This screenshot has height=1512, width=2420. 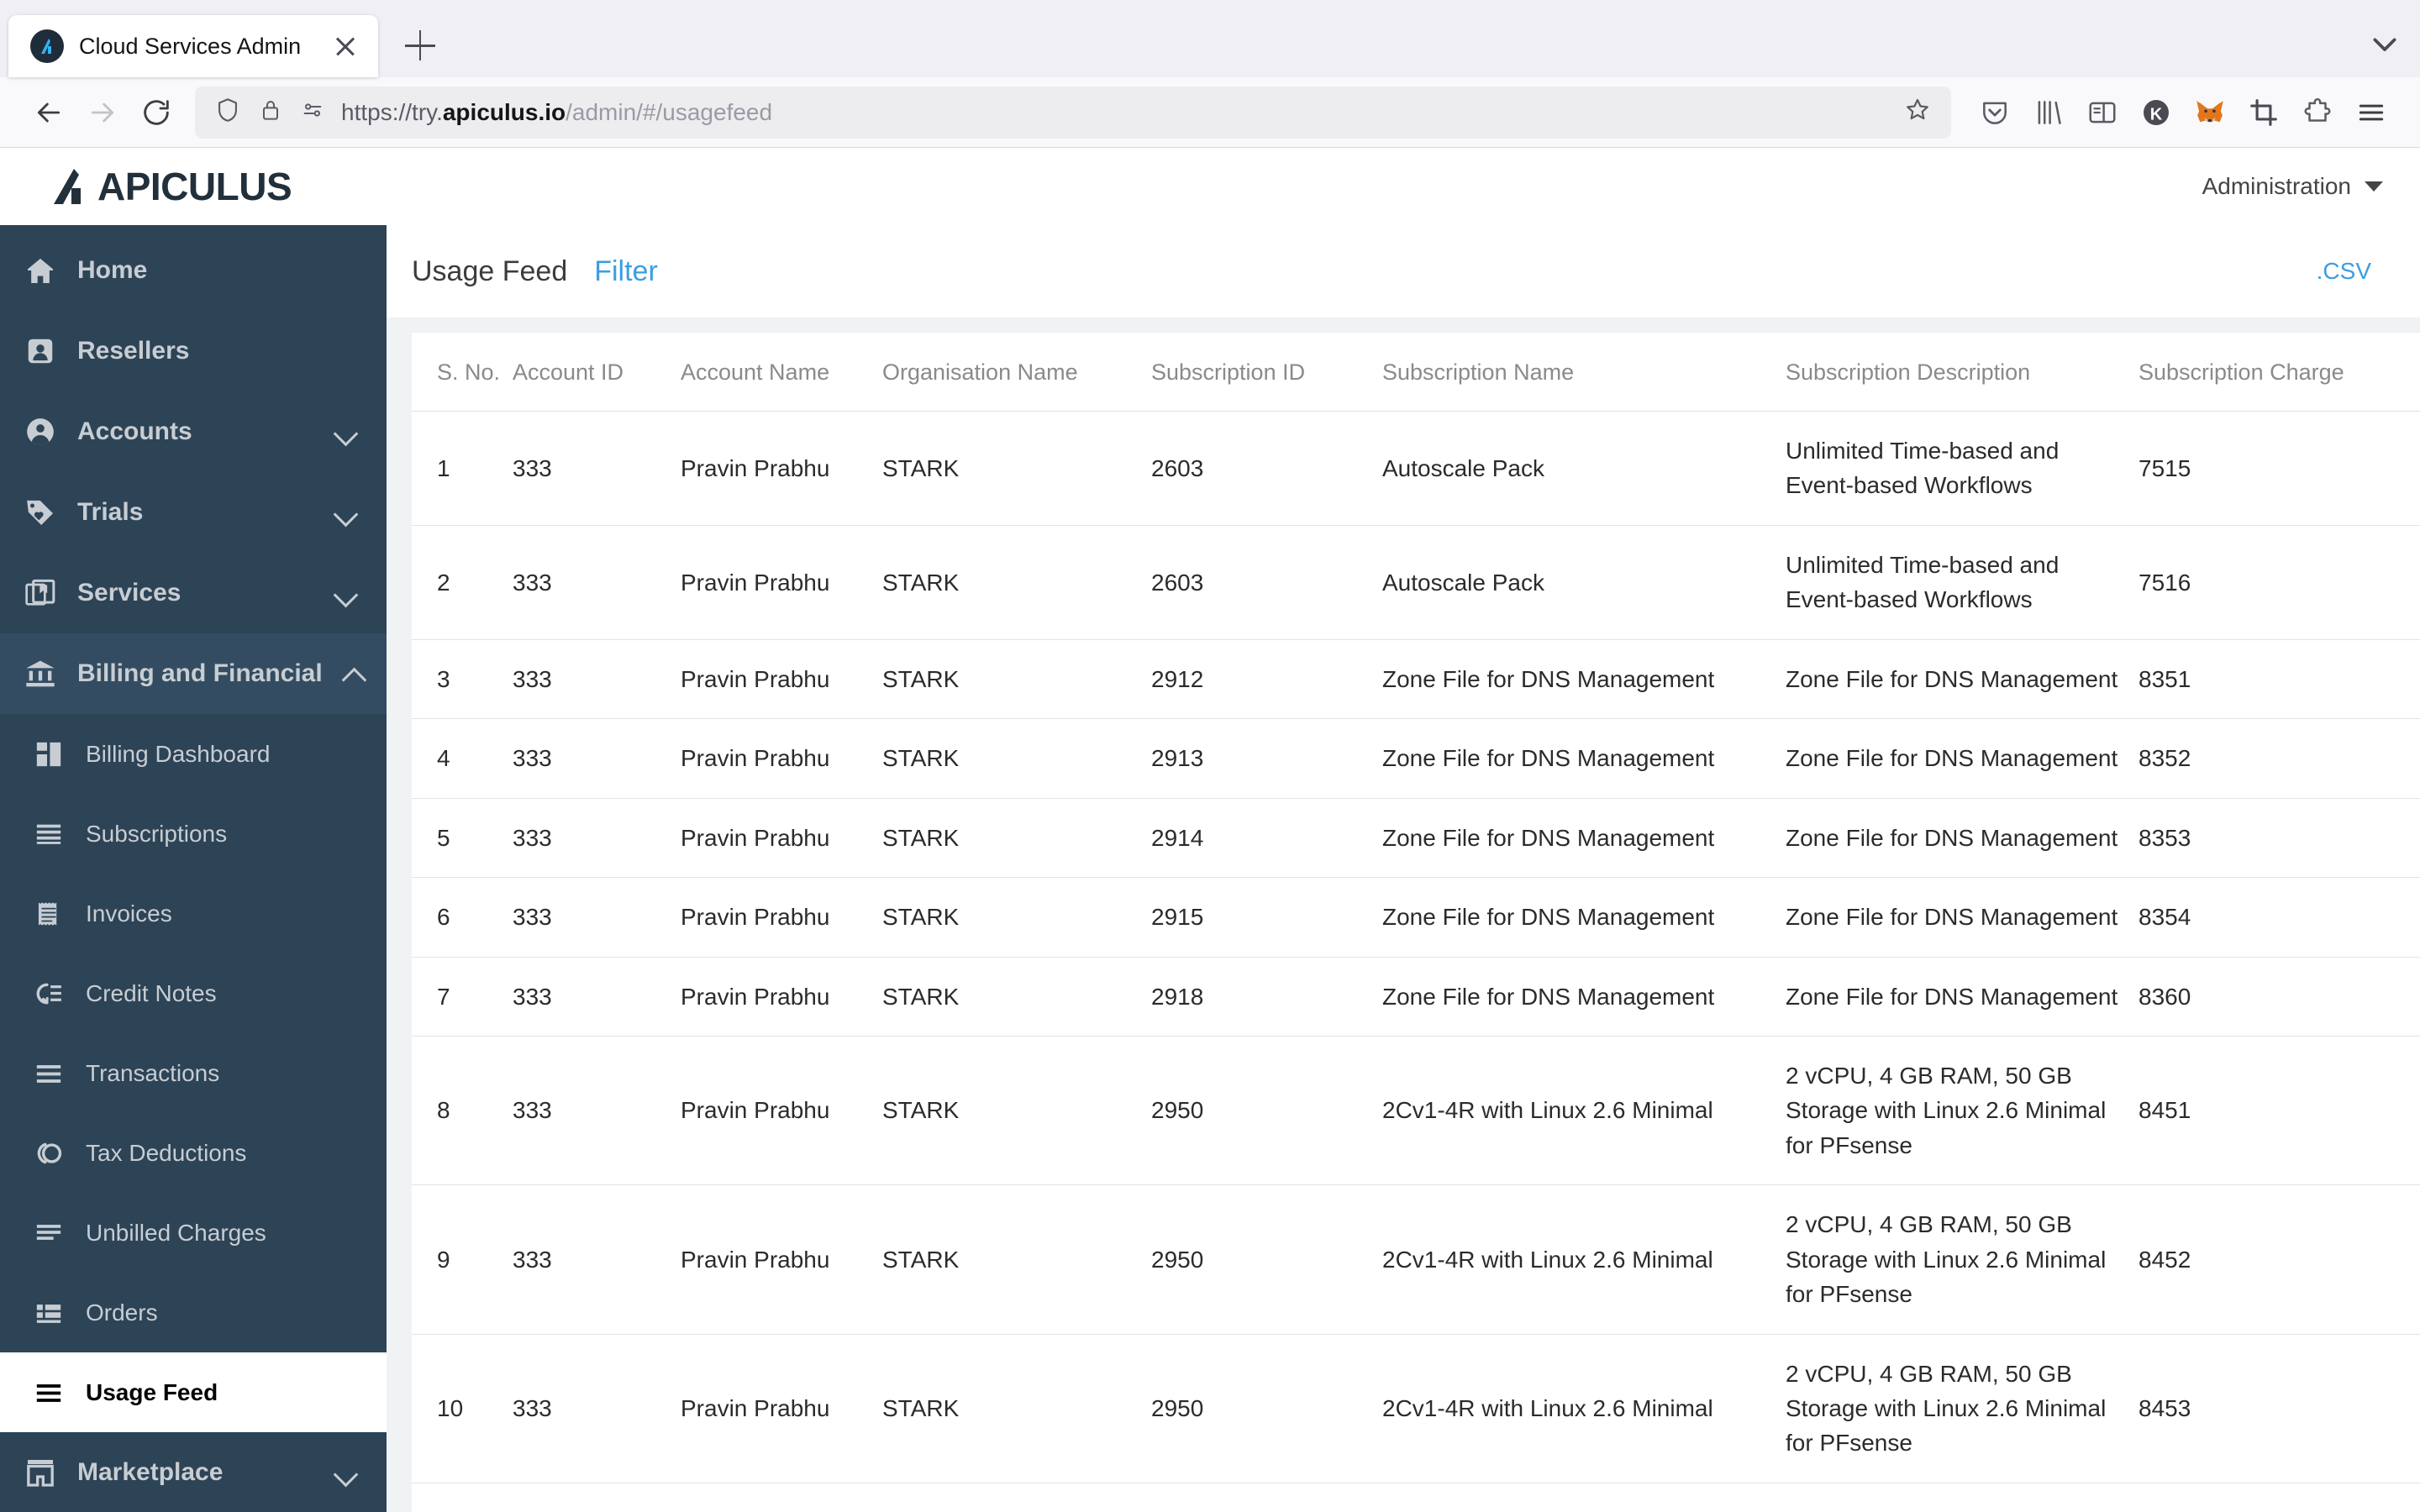 I want to click on filter-link: Filter, so click(x=626, y=271).